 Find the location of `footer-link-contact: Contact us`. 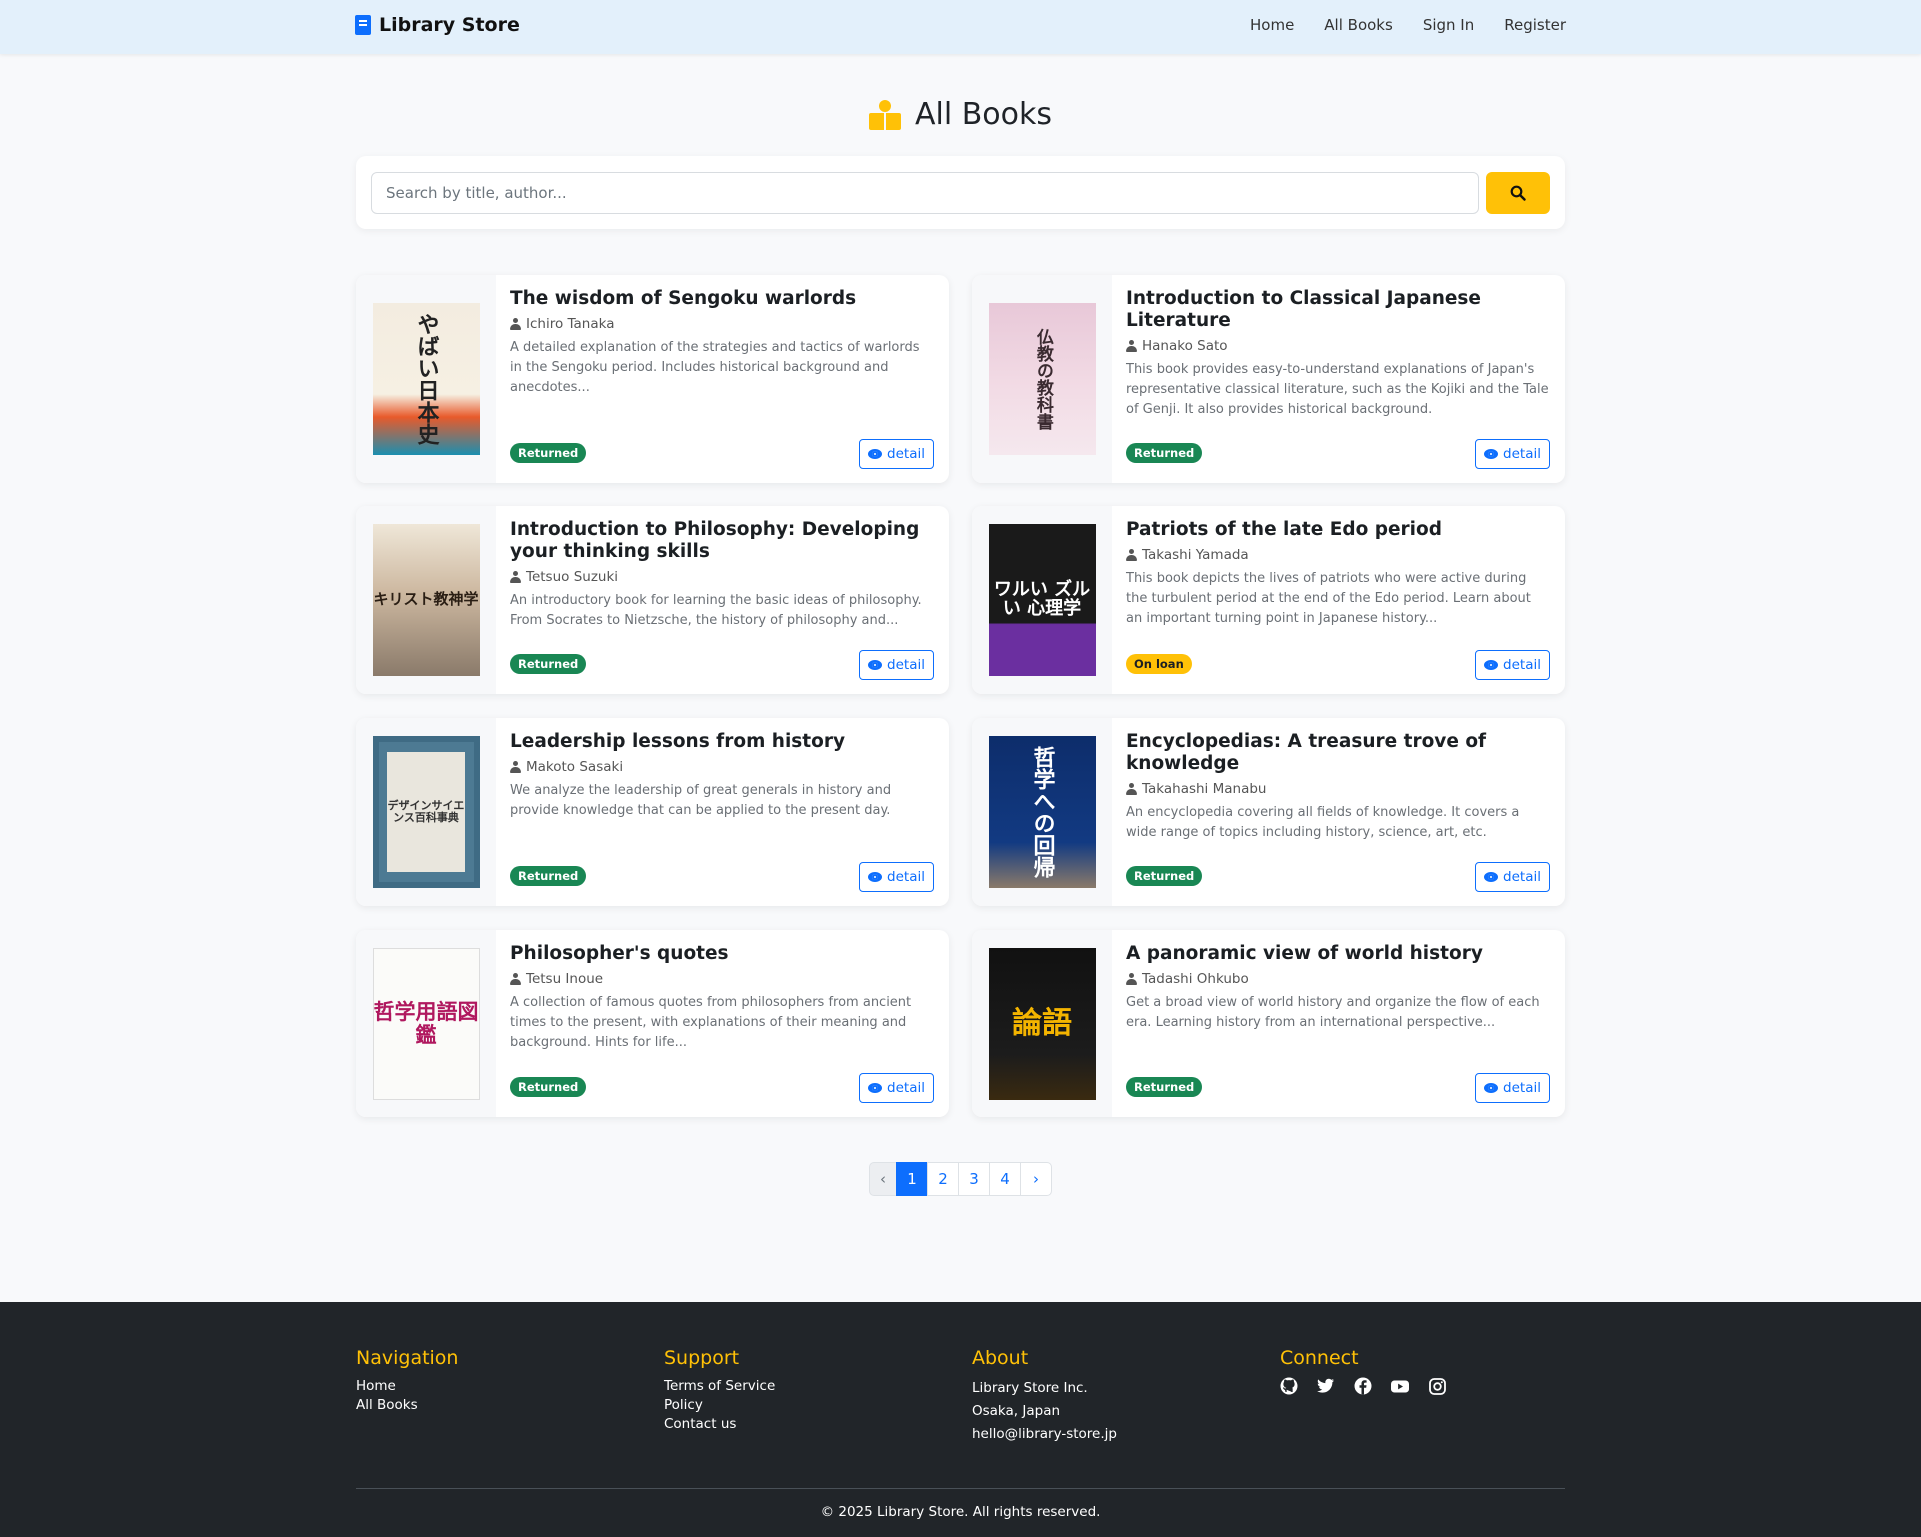

footer-link-contact: Contact us is located at coordinates (719, 1424).